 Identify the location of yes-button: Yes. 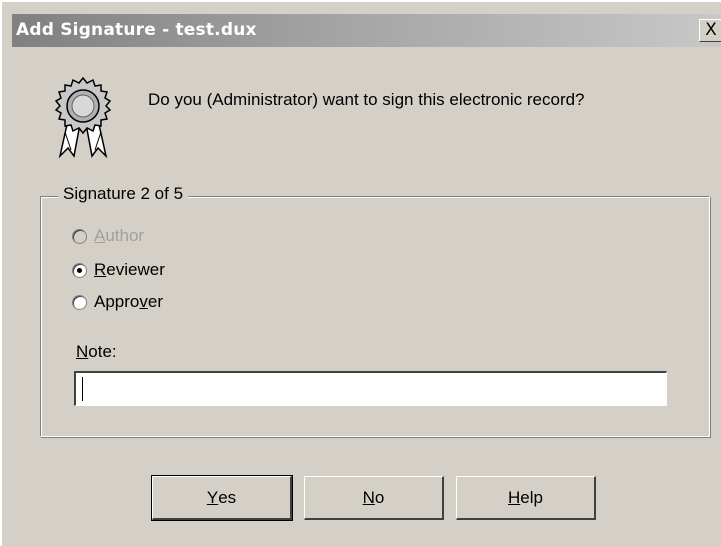
(222, 498).